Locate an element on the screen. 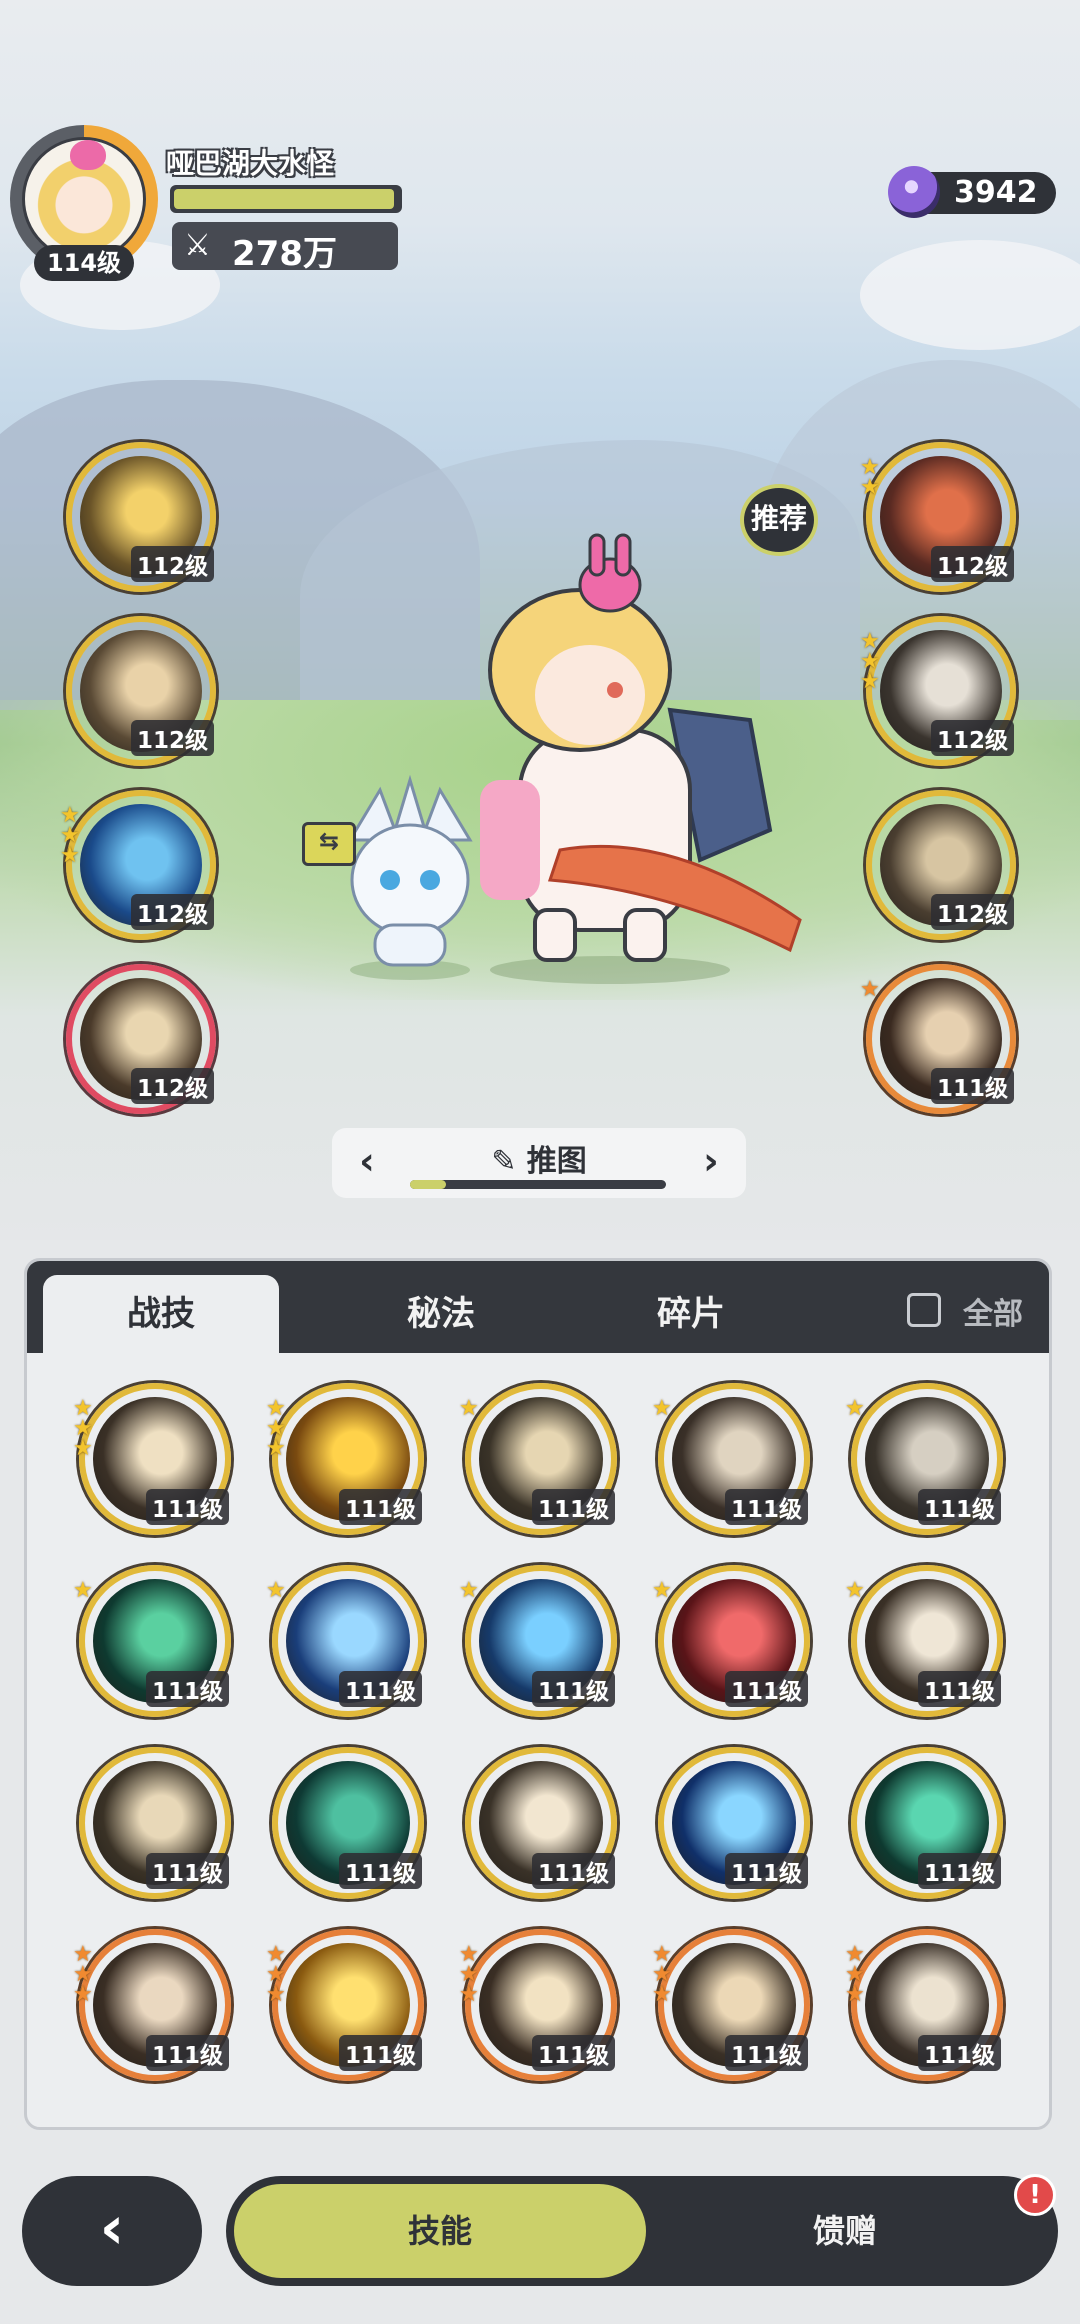  player-name: 哑巴湖大水怪 is located at coordinates (250, 163).